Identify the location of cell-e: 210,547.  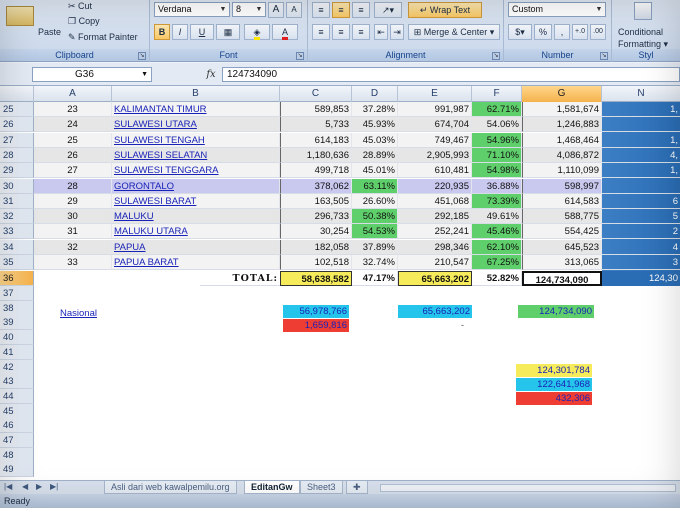
(435, 262).